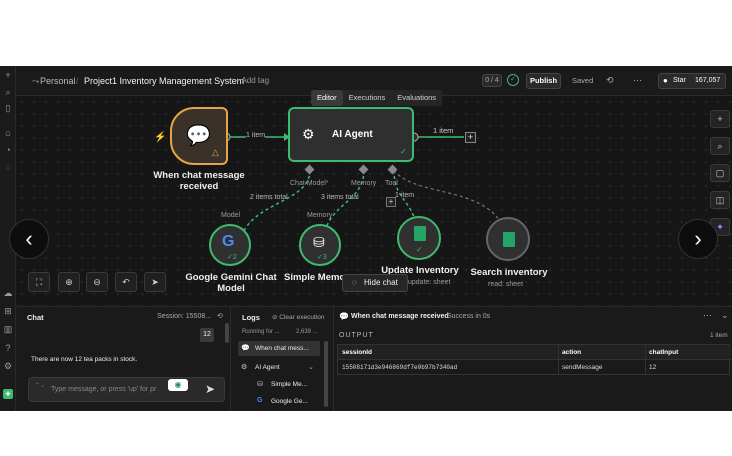 The width and height of the screenshot is (732, 456). Describe the element at coordinates (36, 81) in the screenshot. I see `personal-icon: ⤳` at that location.